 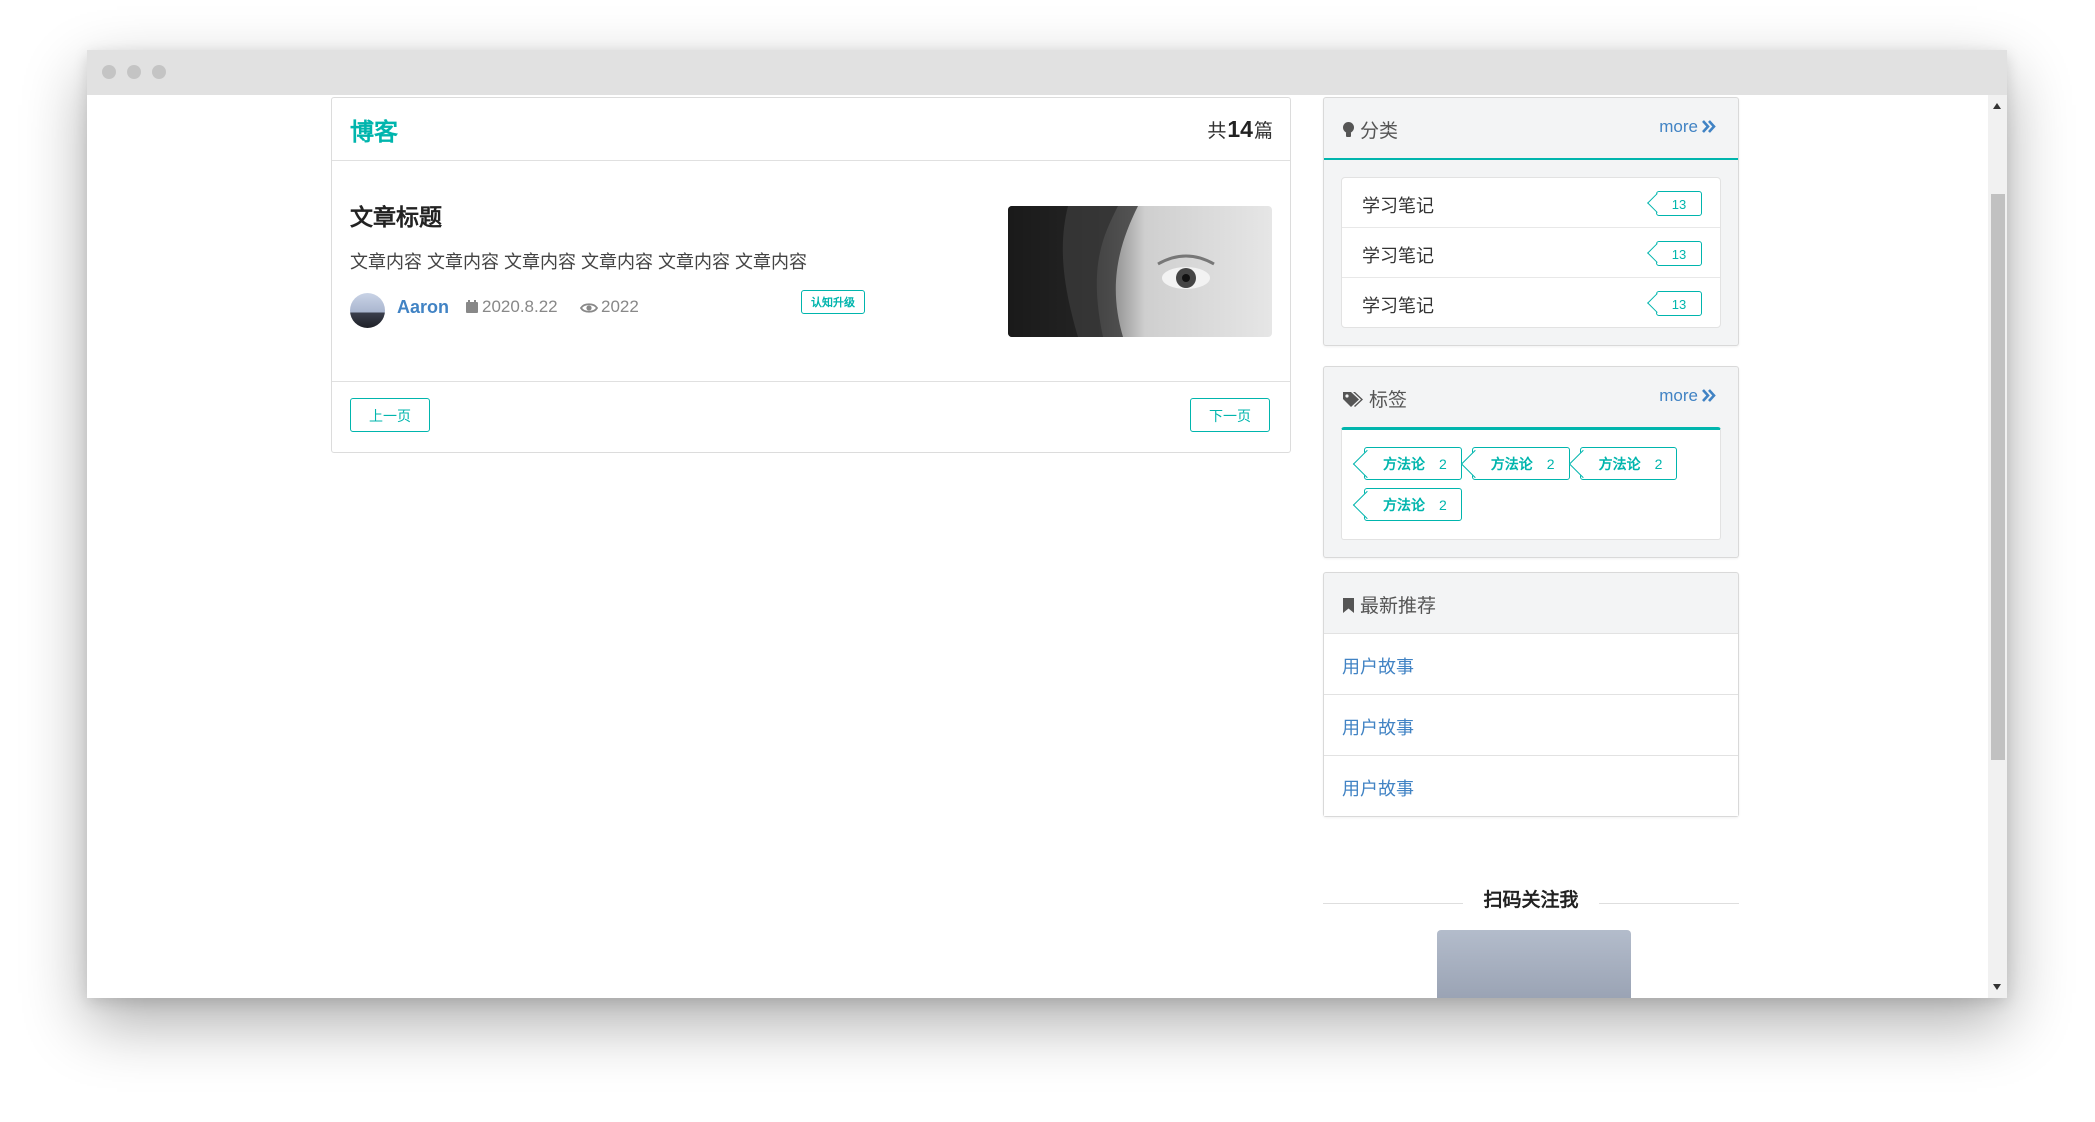 I want to click on lightbulb-icon, so click(x=1348, y=129).